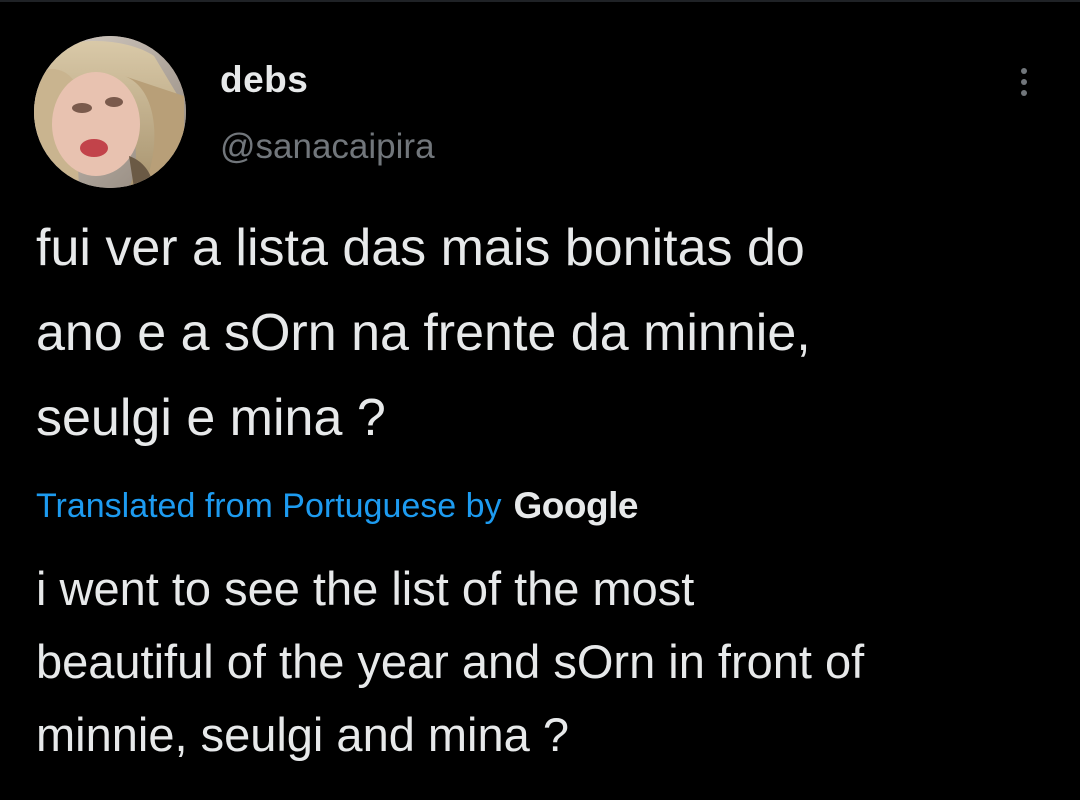 The image size is (1080, 800). I want to click on author-display-name: debs, so click(264, 80).